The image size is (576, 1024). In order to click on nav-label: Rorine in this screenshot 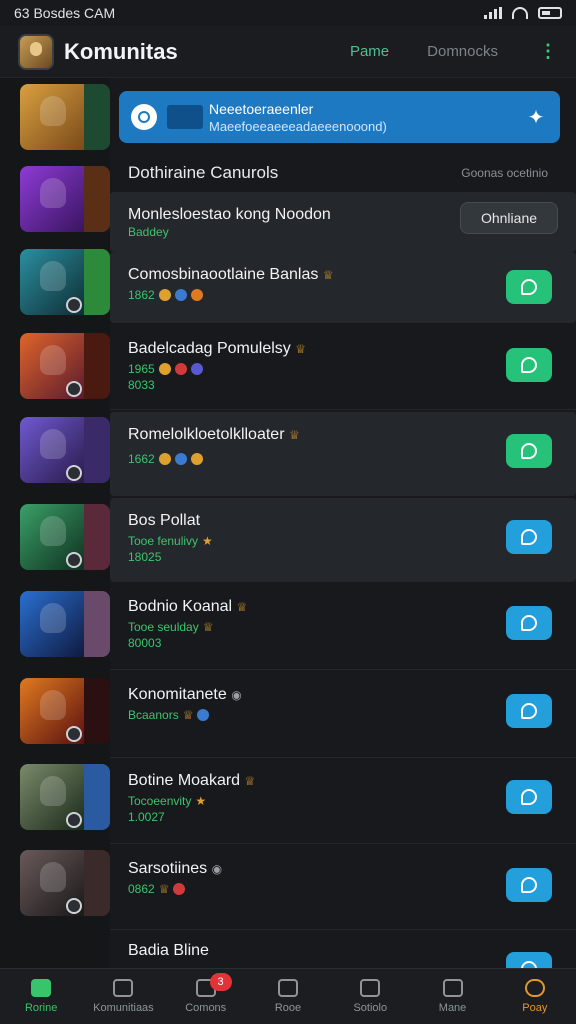, I will do `click(41, 1008)`.